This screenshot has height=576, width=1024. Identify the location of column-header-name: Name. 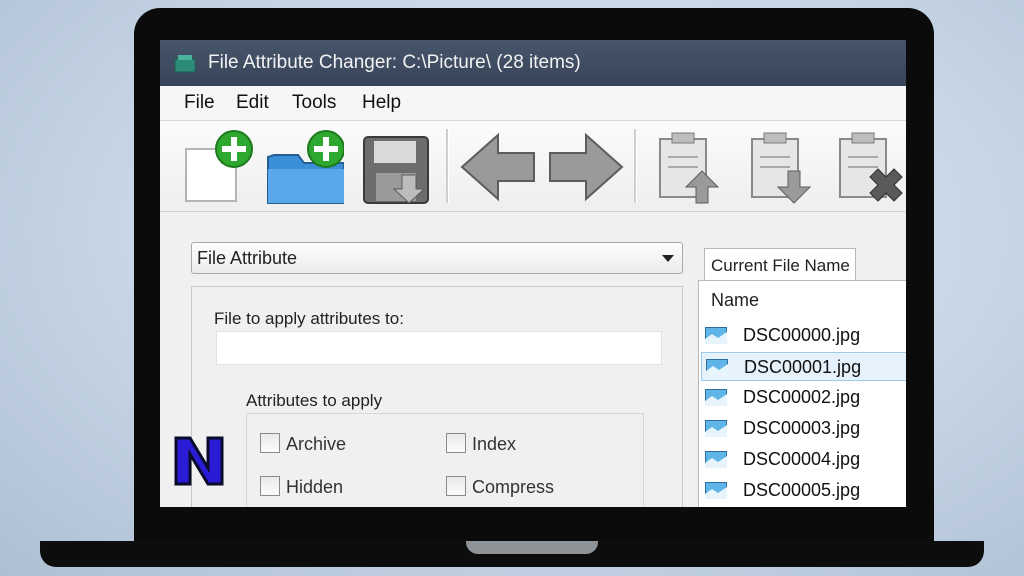
(802, 300).